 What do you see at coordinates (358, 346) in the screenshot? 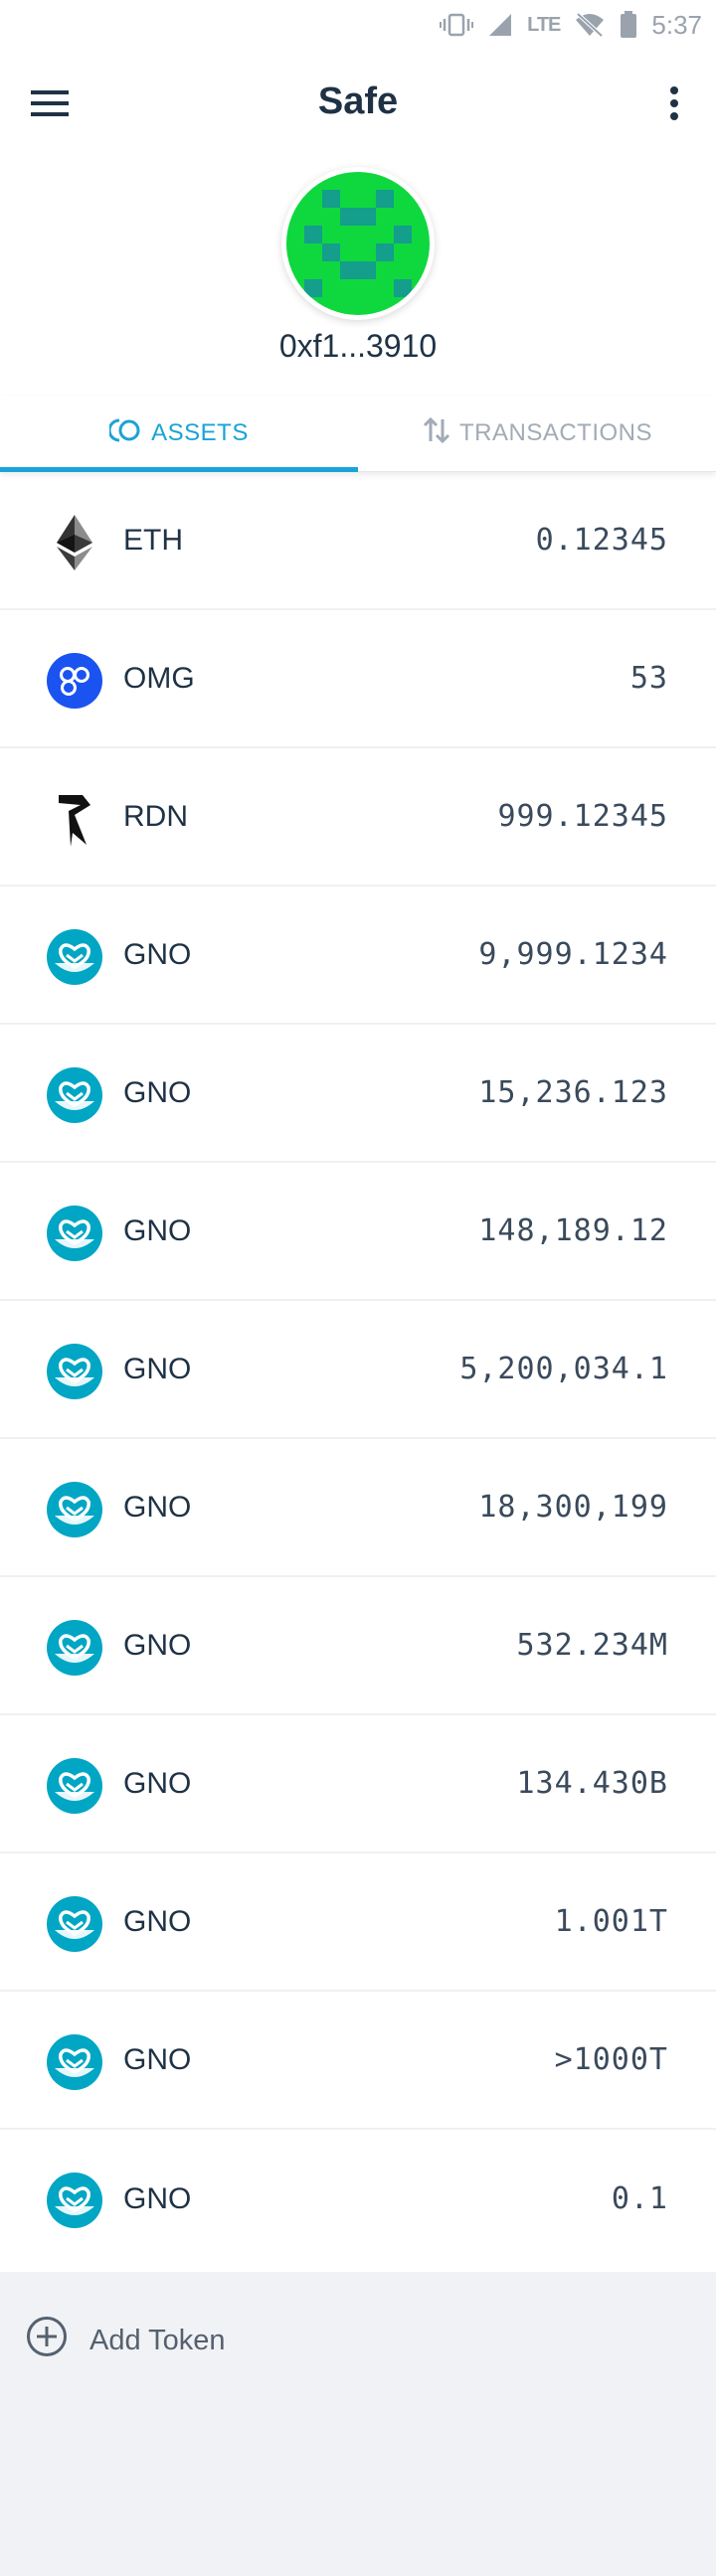
I see `safe-address: 0xf1...3910` at bounding box center [358, 346].